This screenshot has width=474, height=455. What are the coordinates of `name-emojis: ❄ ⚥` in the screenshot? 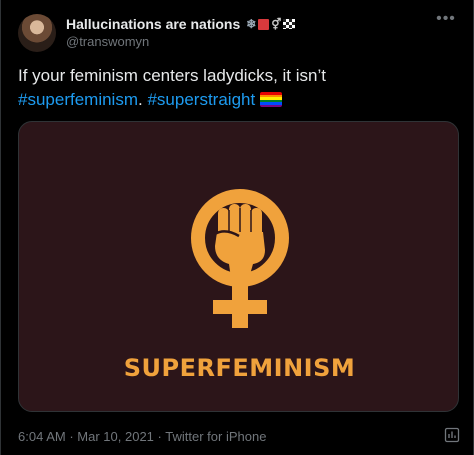 It's located at (271, 24).